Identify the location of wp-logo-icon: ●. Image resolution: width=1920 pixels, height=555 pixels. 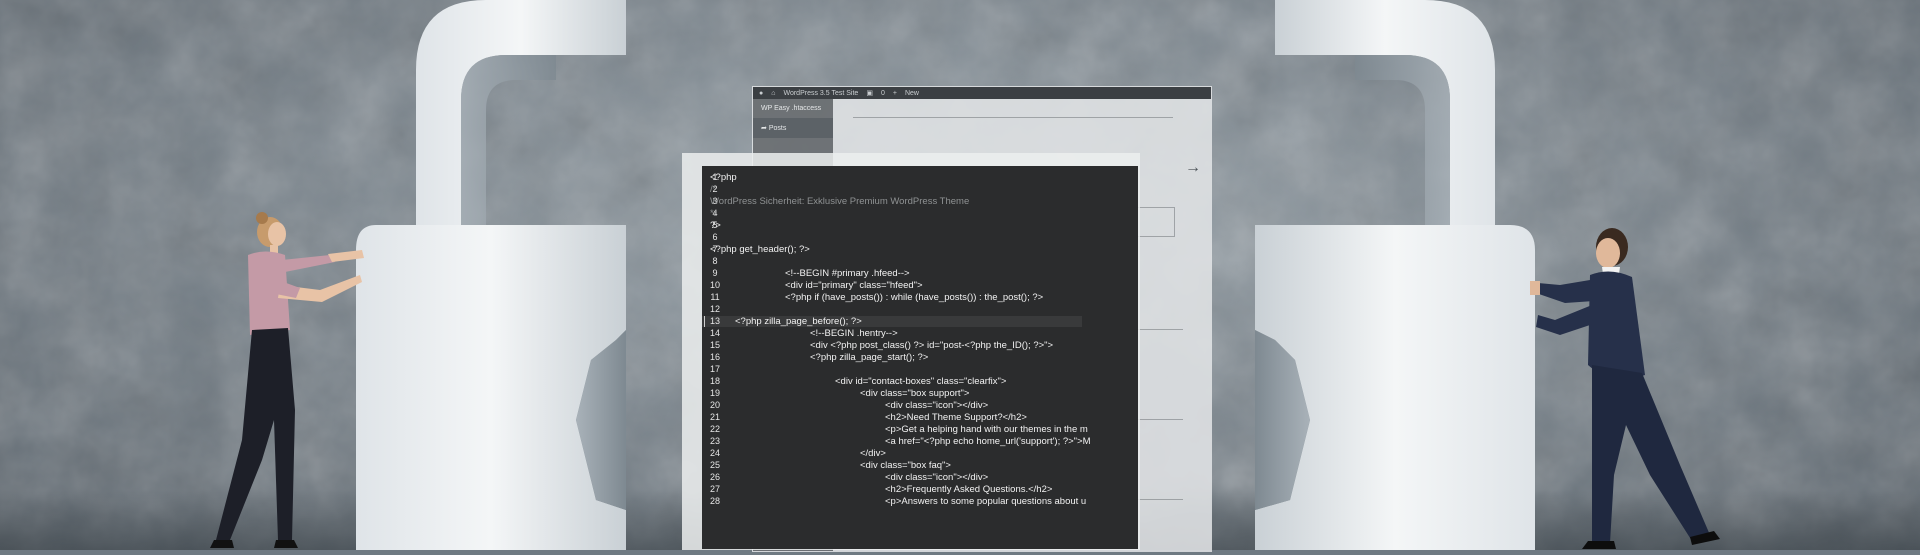
(761, 93).